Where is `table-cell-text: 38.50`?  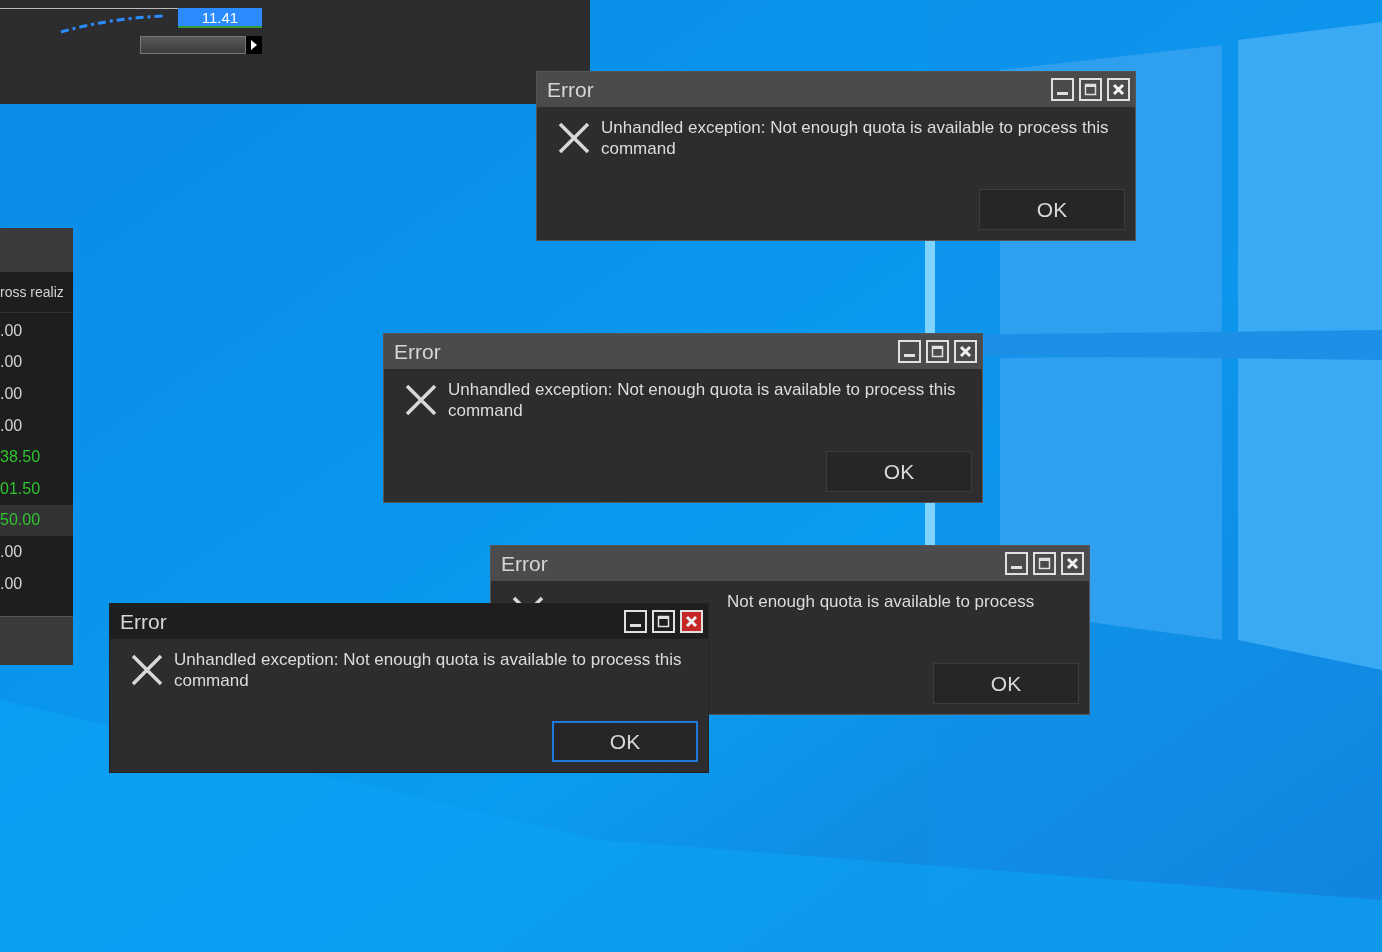
table-cell-text: 38.50 is located at coordinates (21, 457).